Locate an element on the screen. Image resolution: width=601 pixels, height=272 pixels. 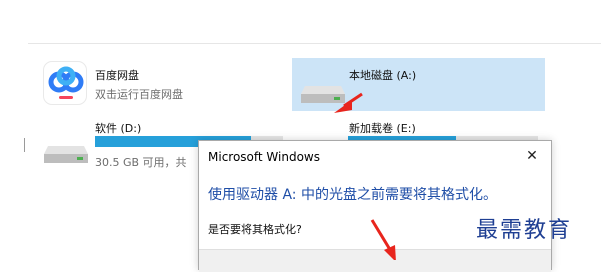
dialog-question: 是否要将其格式化? is located at coordinates (255, 229).